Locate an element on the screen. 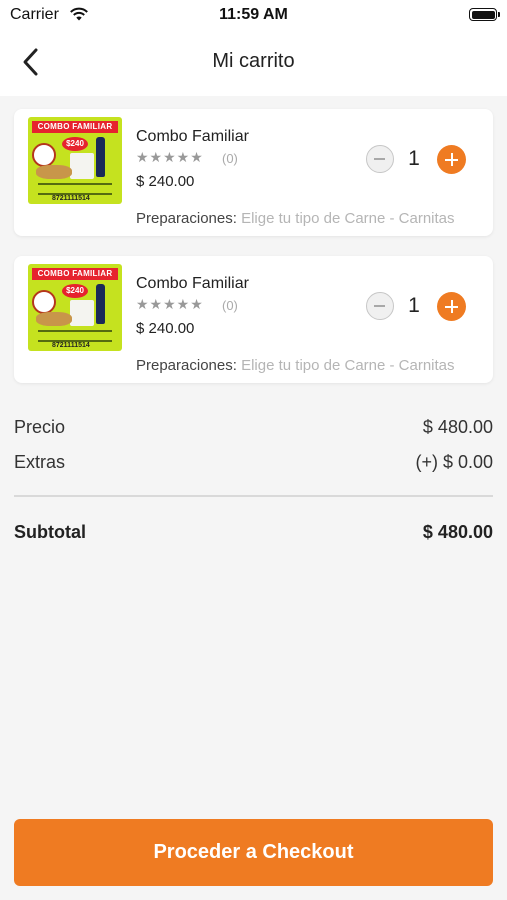 The image size is (507, 900). nav-bar: Mi carrito is located at coordinates (253, 63).